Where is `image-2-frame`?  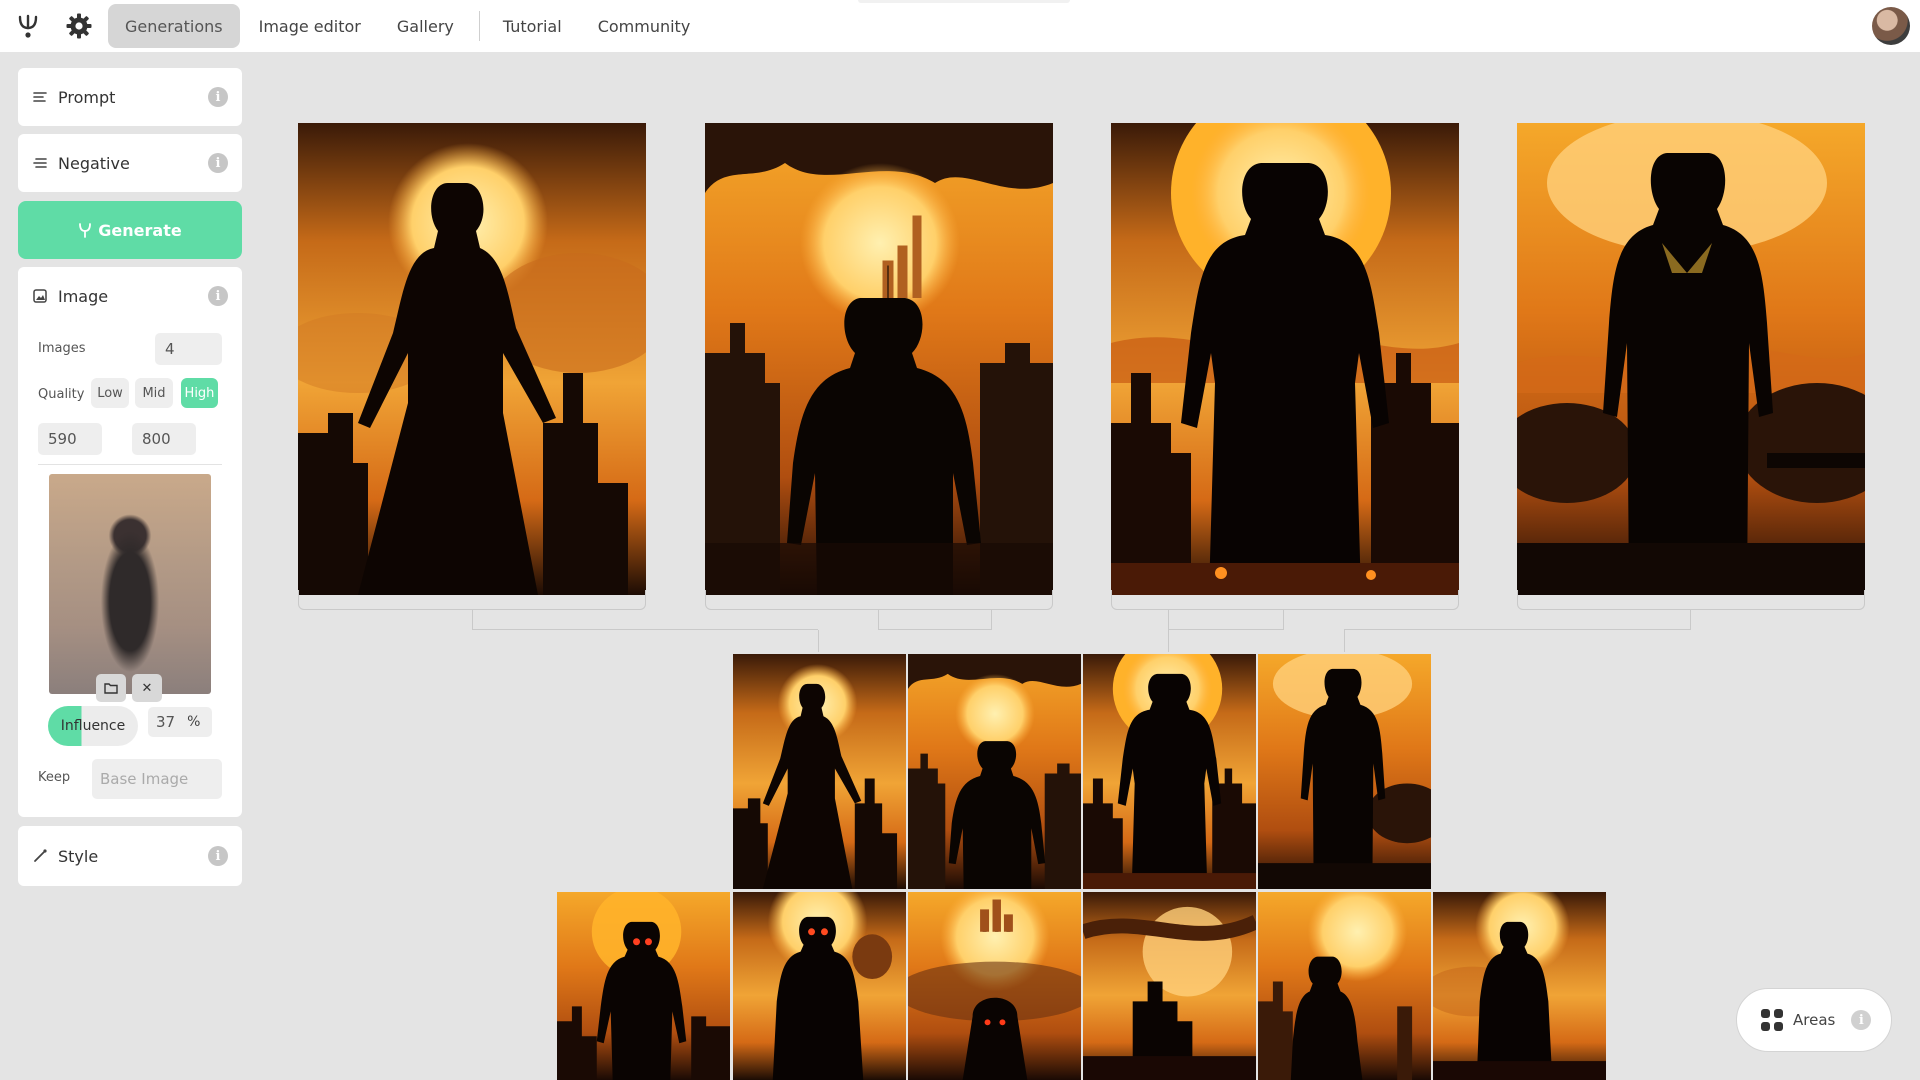
image-2-frame is located at coordinates (879, 600).